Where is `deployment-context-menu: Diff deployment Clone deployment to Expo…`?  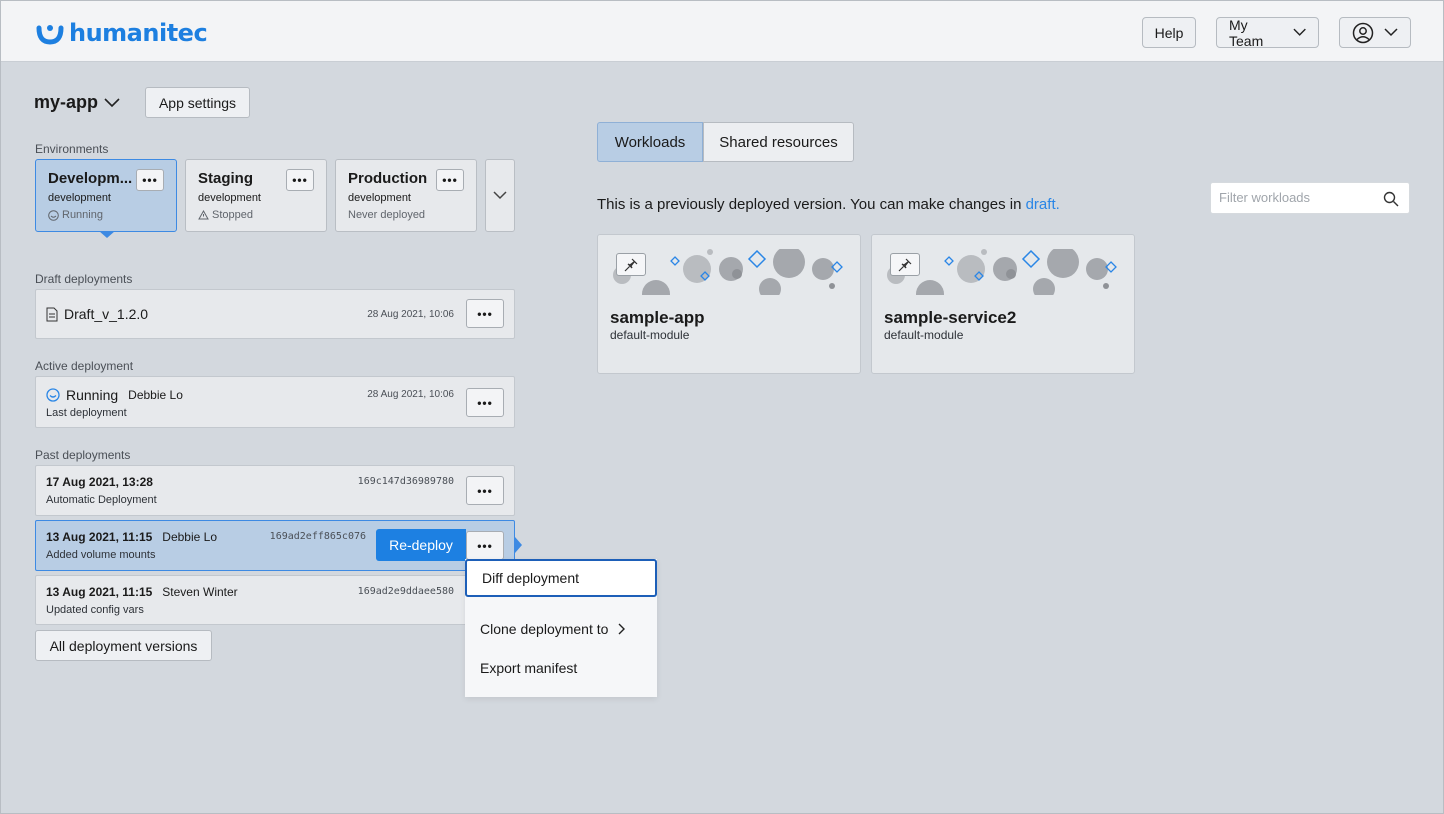
deployment-context-menu: Diff deployment Clone deployment to Expo… is located at coordinates (561, 628).